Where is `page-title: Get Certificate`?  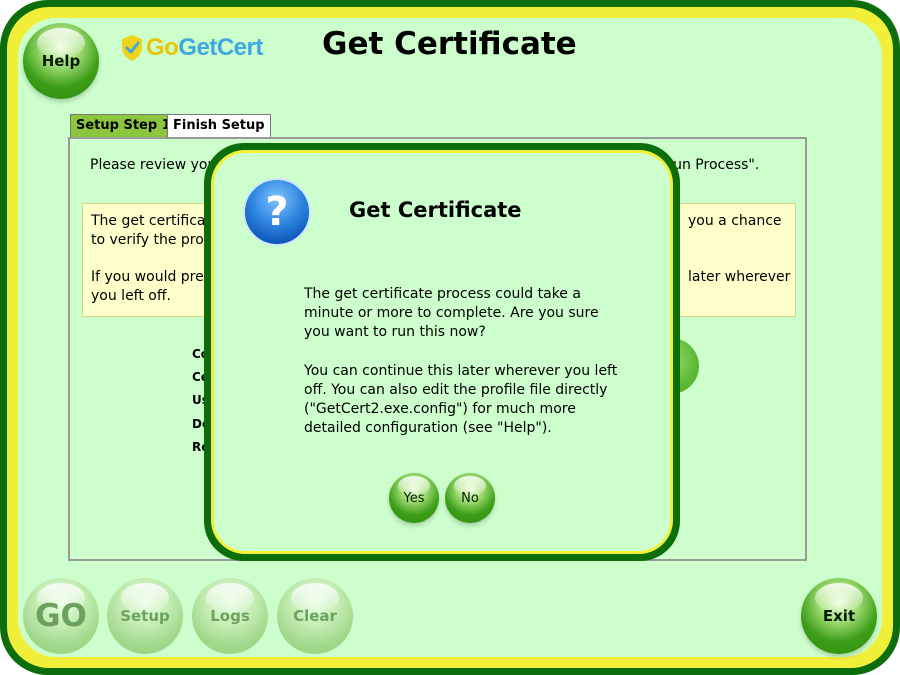
page-title: Get Certificate is located at coordinates (449, 44).